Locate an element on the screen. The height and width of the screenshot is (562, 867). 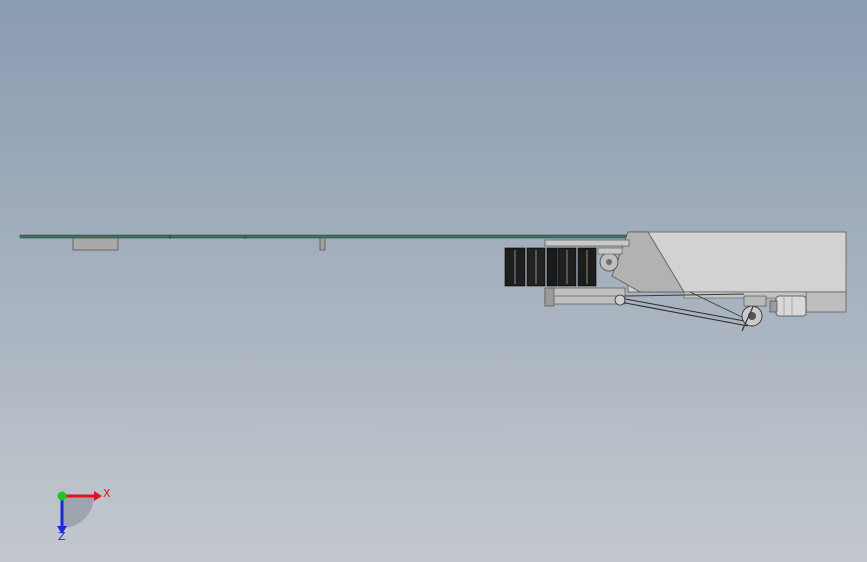
coil-array is located at coordinates (550, 267).